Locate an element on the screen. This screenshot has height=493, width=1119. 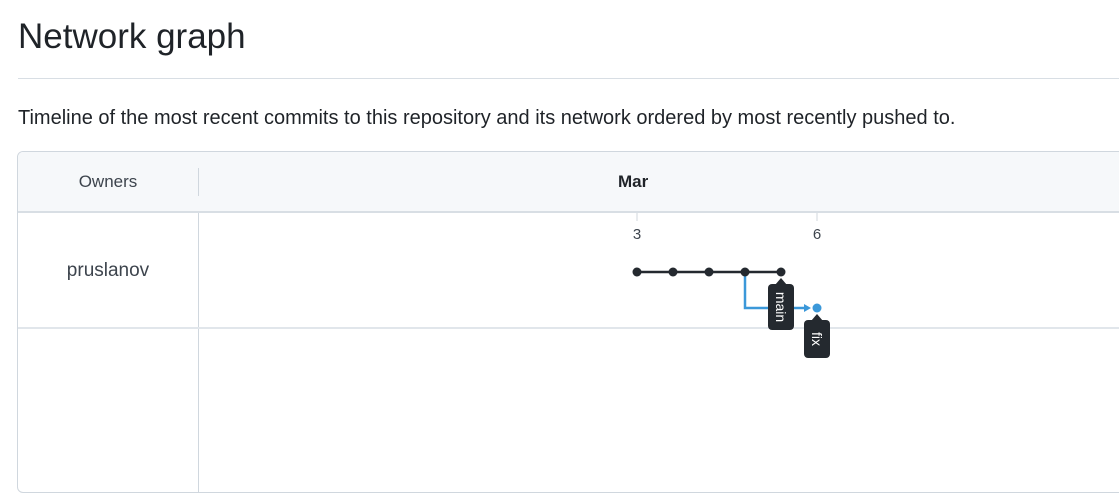
day-label: 6 is located at coordinates (817, 234).